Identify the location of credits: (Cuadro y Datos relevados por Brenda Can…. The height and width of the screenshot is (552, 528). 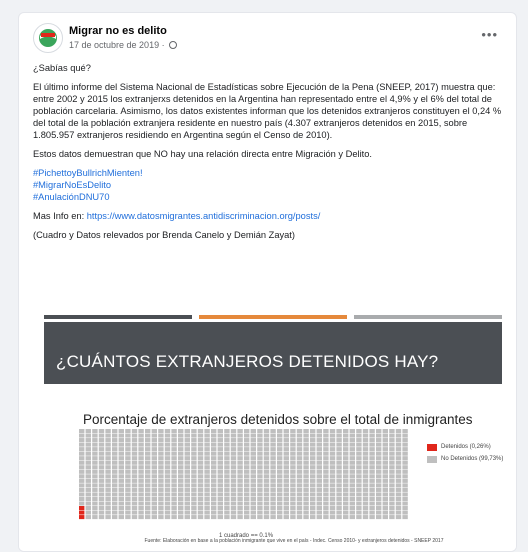
(164, 235).